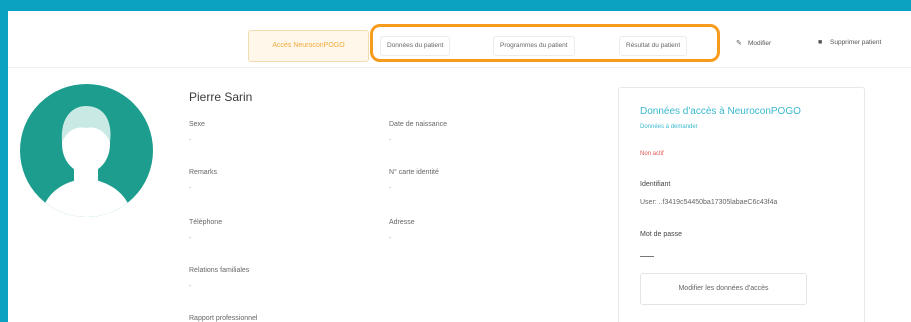  I want to click on pencil-icon: ✎, so click(739, 43).